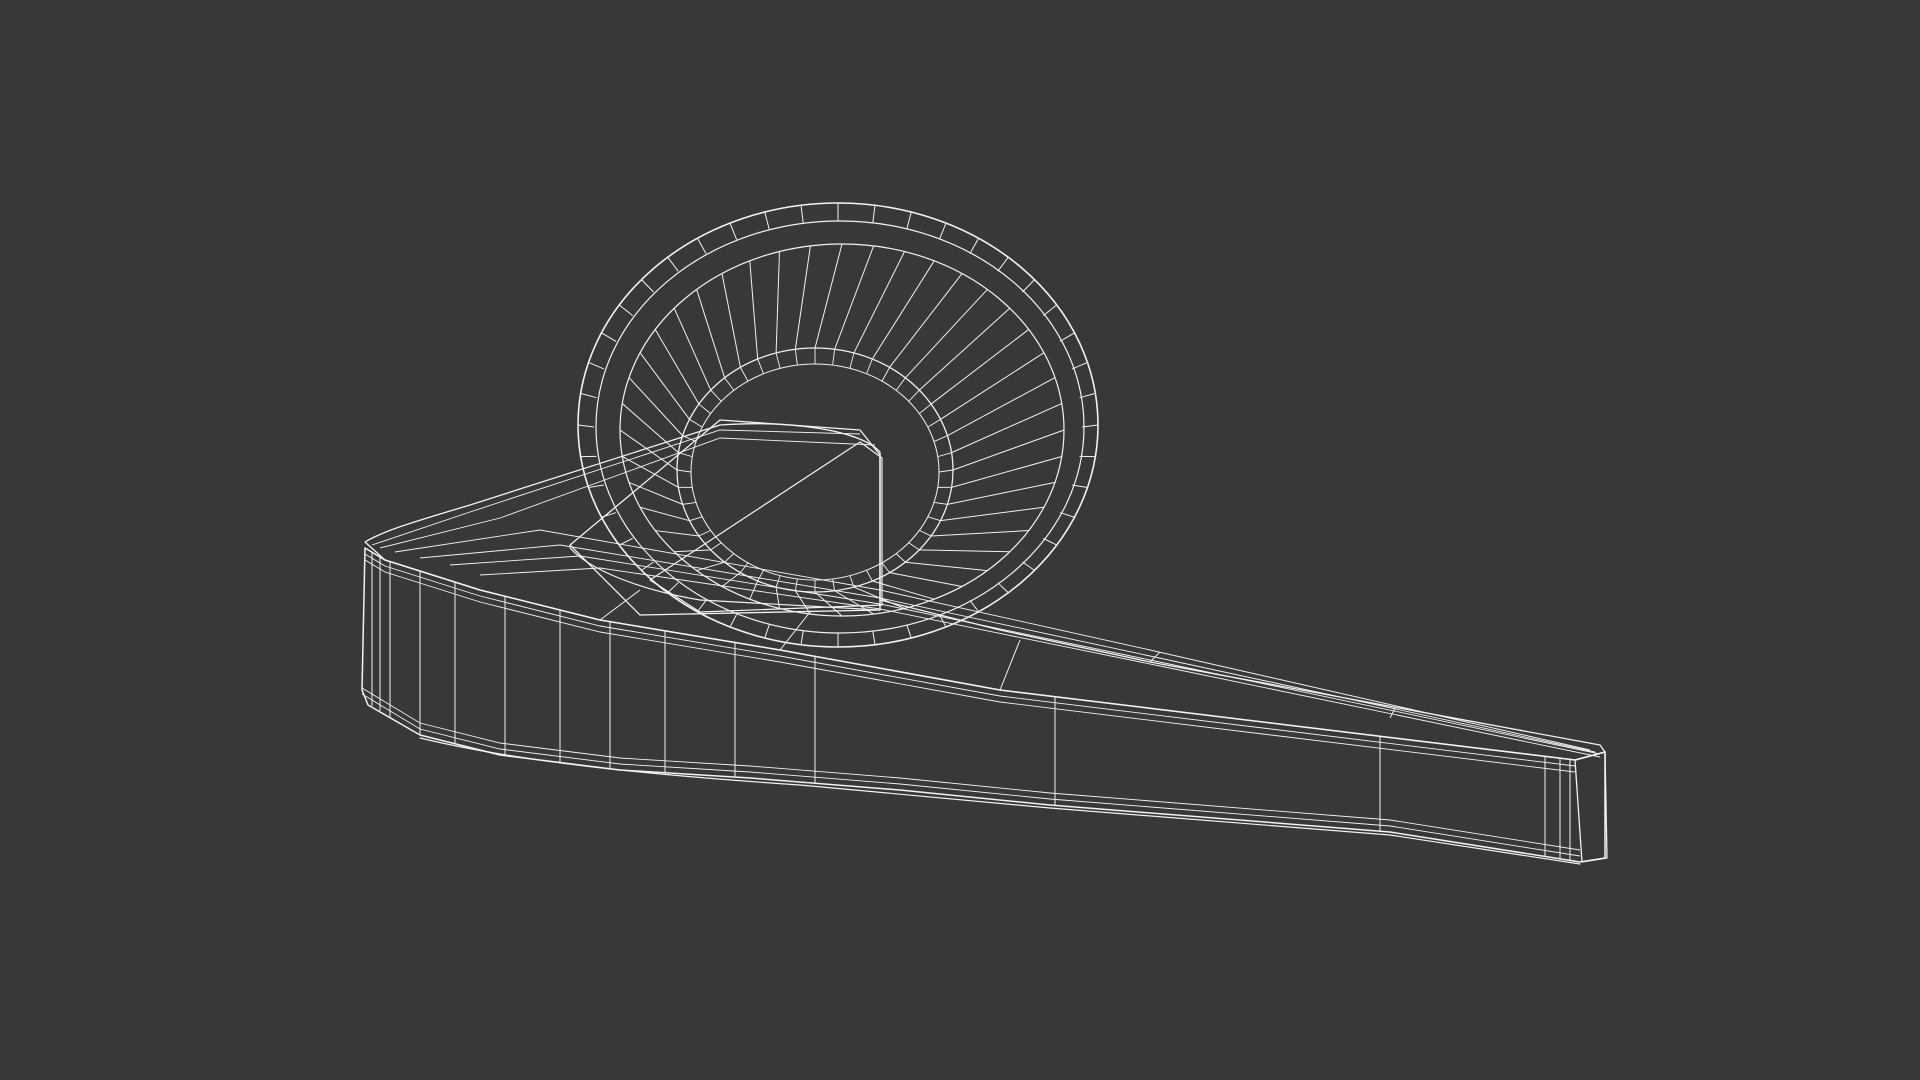 Image resolution: width=1920 pixels, height=1080 pixels. I want to click on lever-tip, so click(1591, 807).